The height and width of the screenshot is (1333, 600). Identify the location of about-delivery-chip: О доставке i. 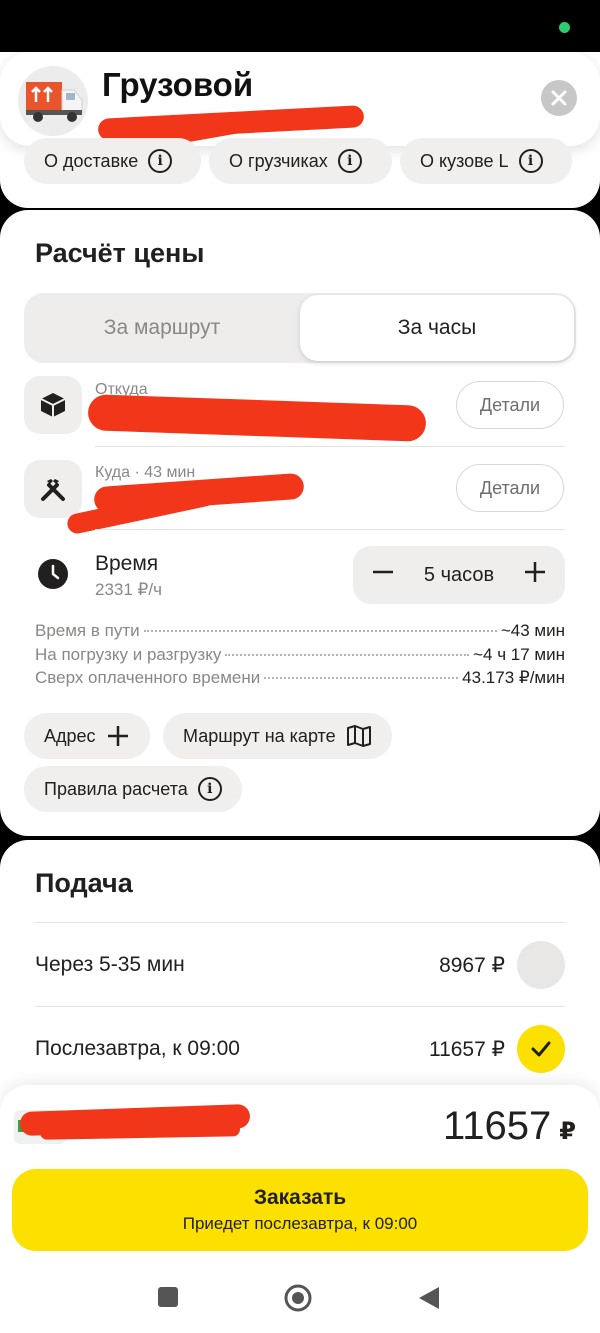
(112, 161).